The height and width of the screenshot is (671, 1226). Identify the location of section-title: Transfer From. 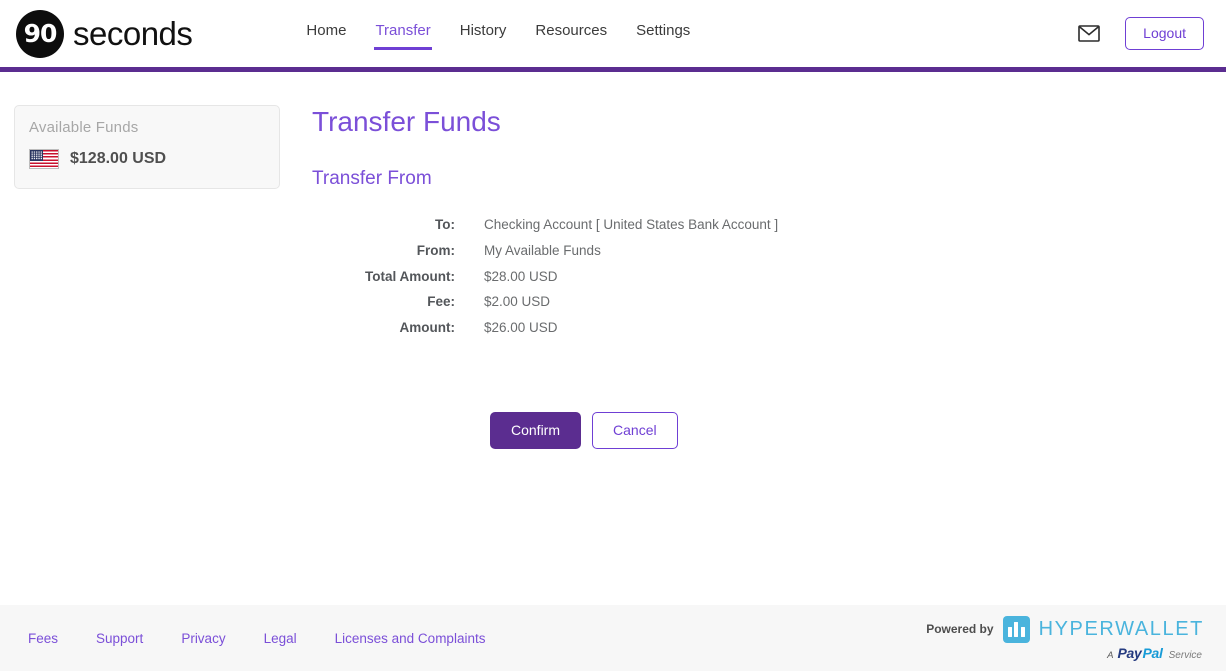
(372, 178).